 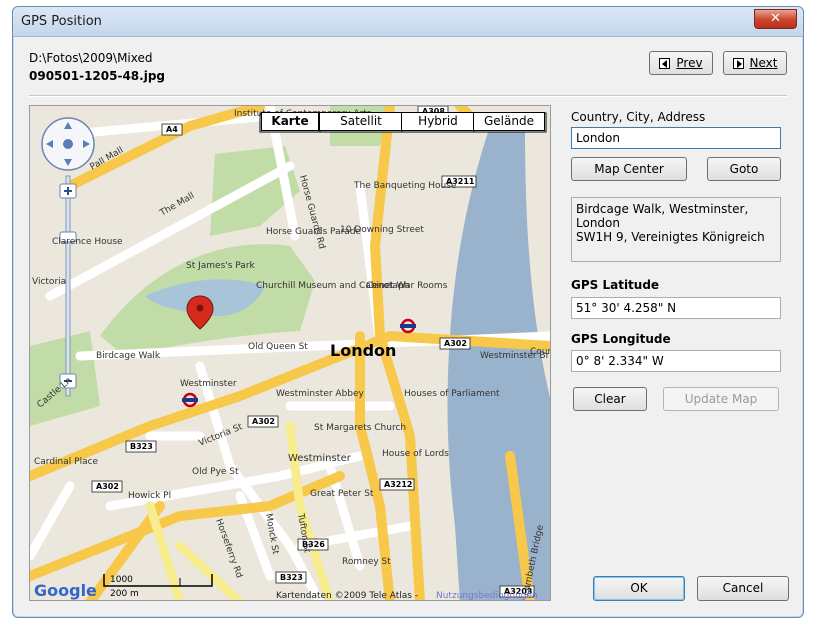 I want to click on title-bar: GPS Position ✕, so click(x=408, y=22).